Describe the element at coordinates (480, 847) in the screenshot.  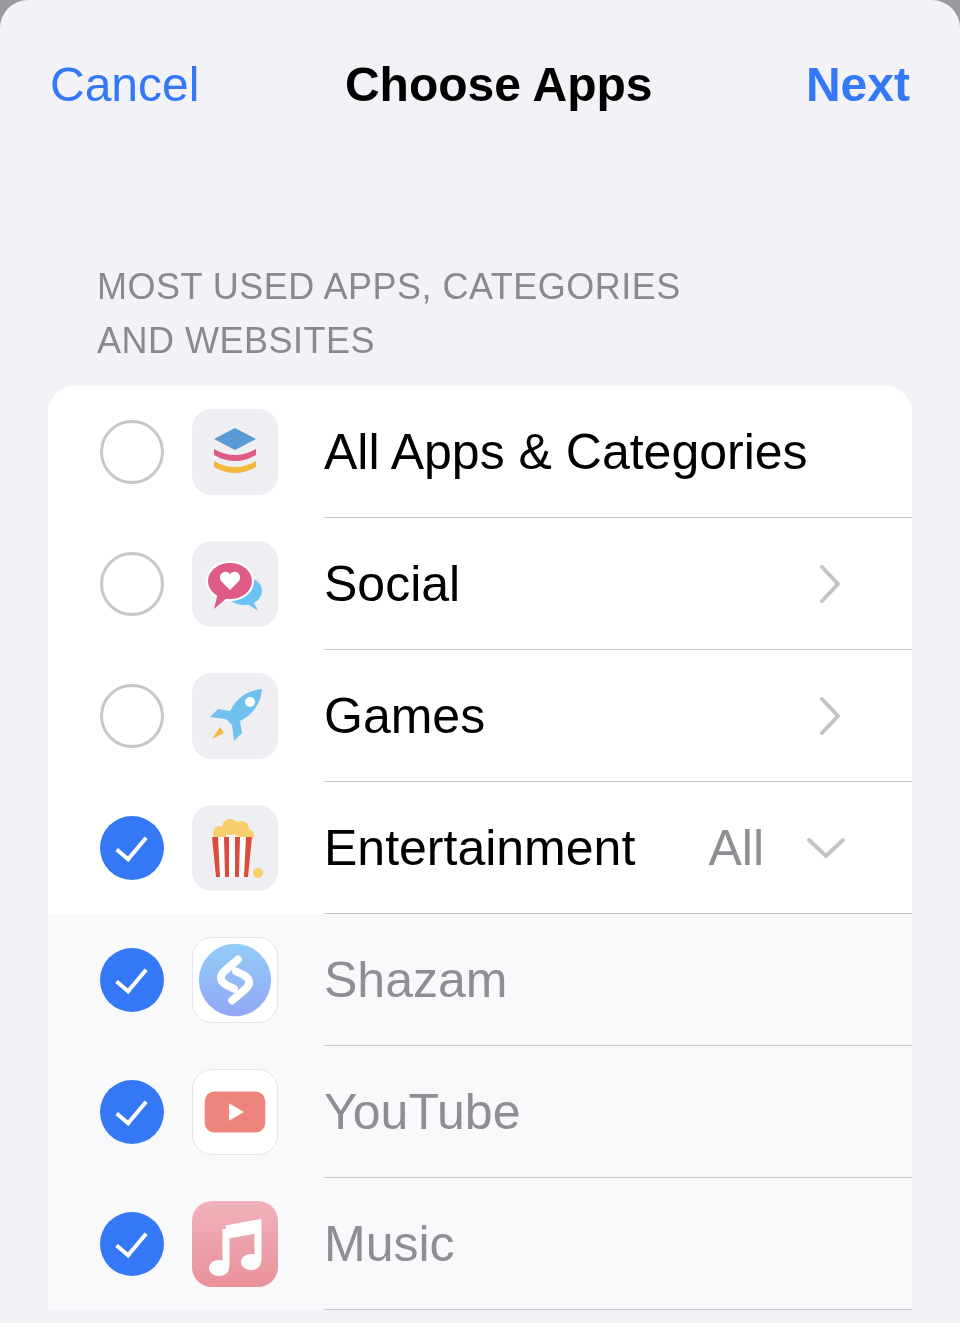
I see `row-label: Entertainment` at that location.